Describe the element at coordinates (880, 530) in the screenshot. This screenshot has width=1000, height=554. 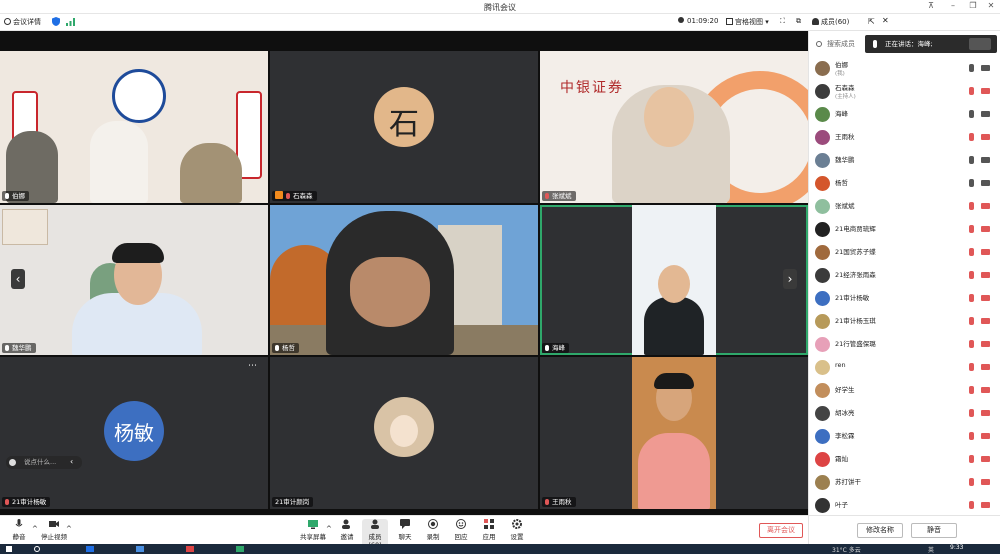
I see `rename-button: 修改名称` at that location.